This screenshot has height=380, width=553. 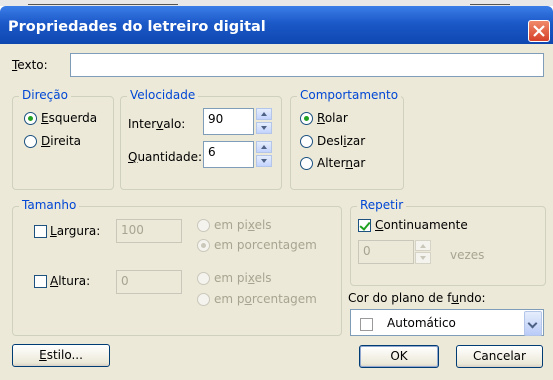 What do you see at coordinates (264, 154) in the screenshot?
I see `quantidade-spinner` at bounding box center [264, 154].